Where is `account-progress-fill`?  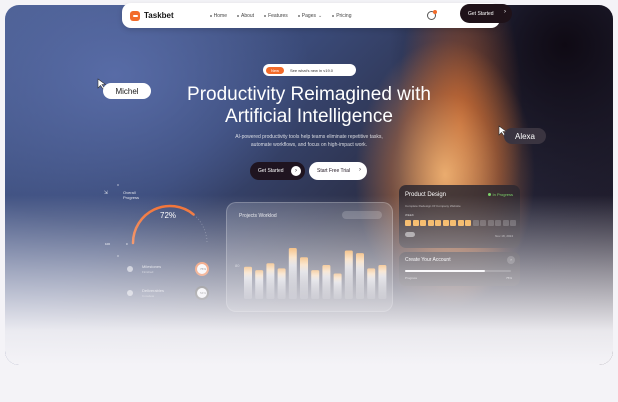 account-progress-fill is located at coordinates (445, 271).